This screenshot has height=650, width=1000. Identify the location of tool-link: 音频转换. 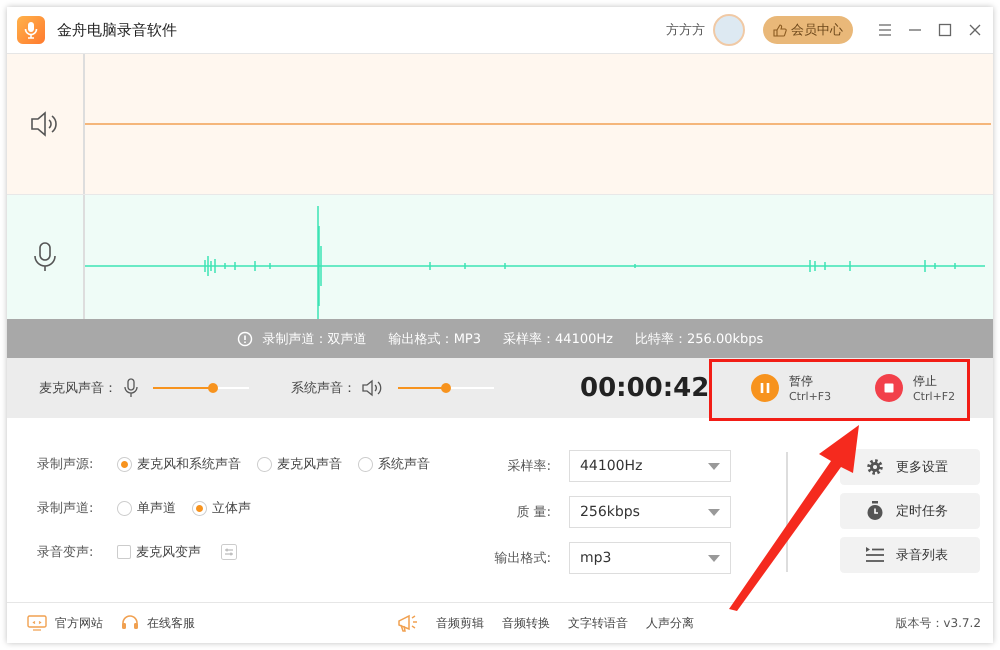
(526, 623).